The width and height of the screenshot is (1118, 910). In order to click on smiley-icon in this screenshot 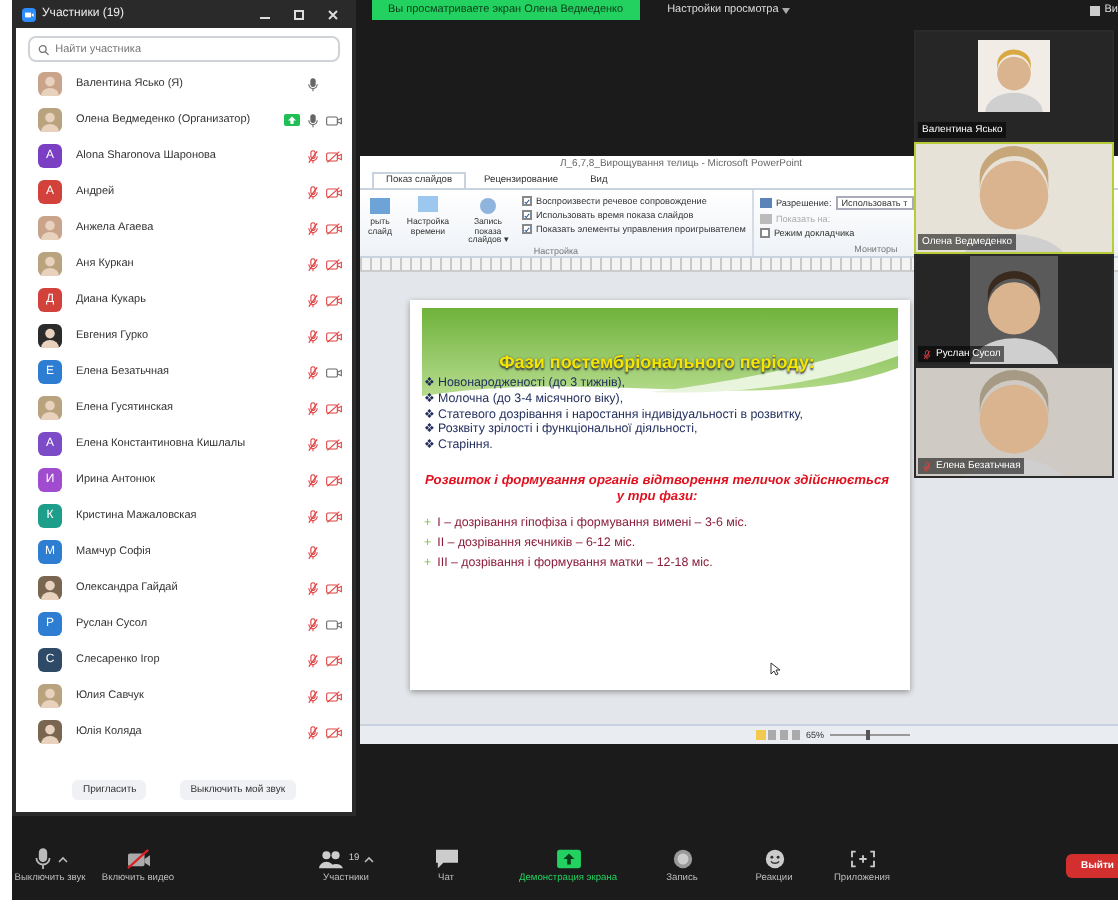, I will do `click(774, 859)`.